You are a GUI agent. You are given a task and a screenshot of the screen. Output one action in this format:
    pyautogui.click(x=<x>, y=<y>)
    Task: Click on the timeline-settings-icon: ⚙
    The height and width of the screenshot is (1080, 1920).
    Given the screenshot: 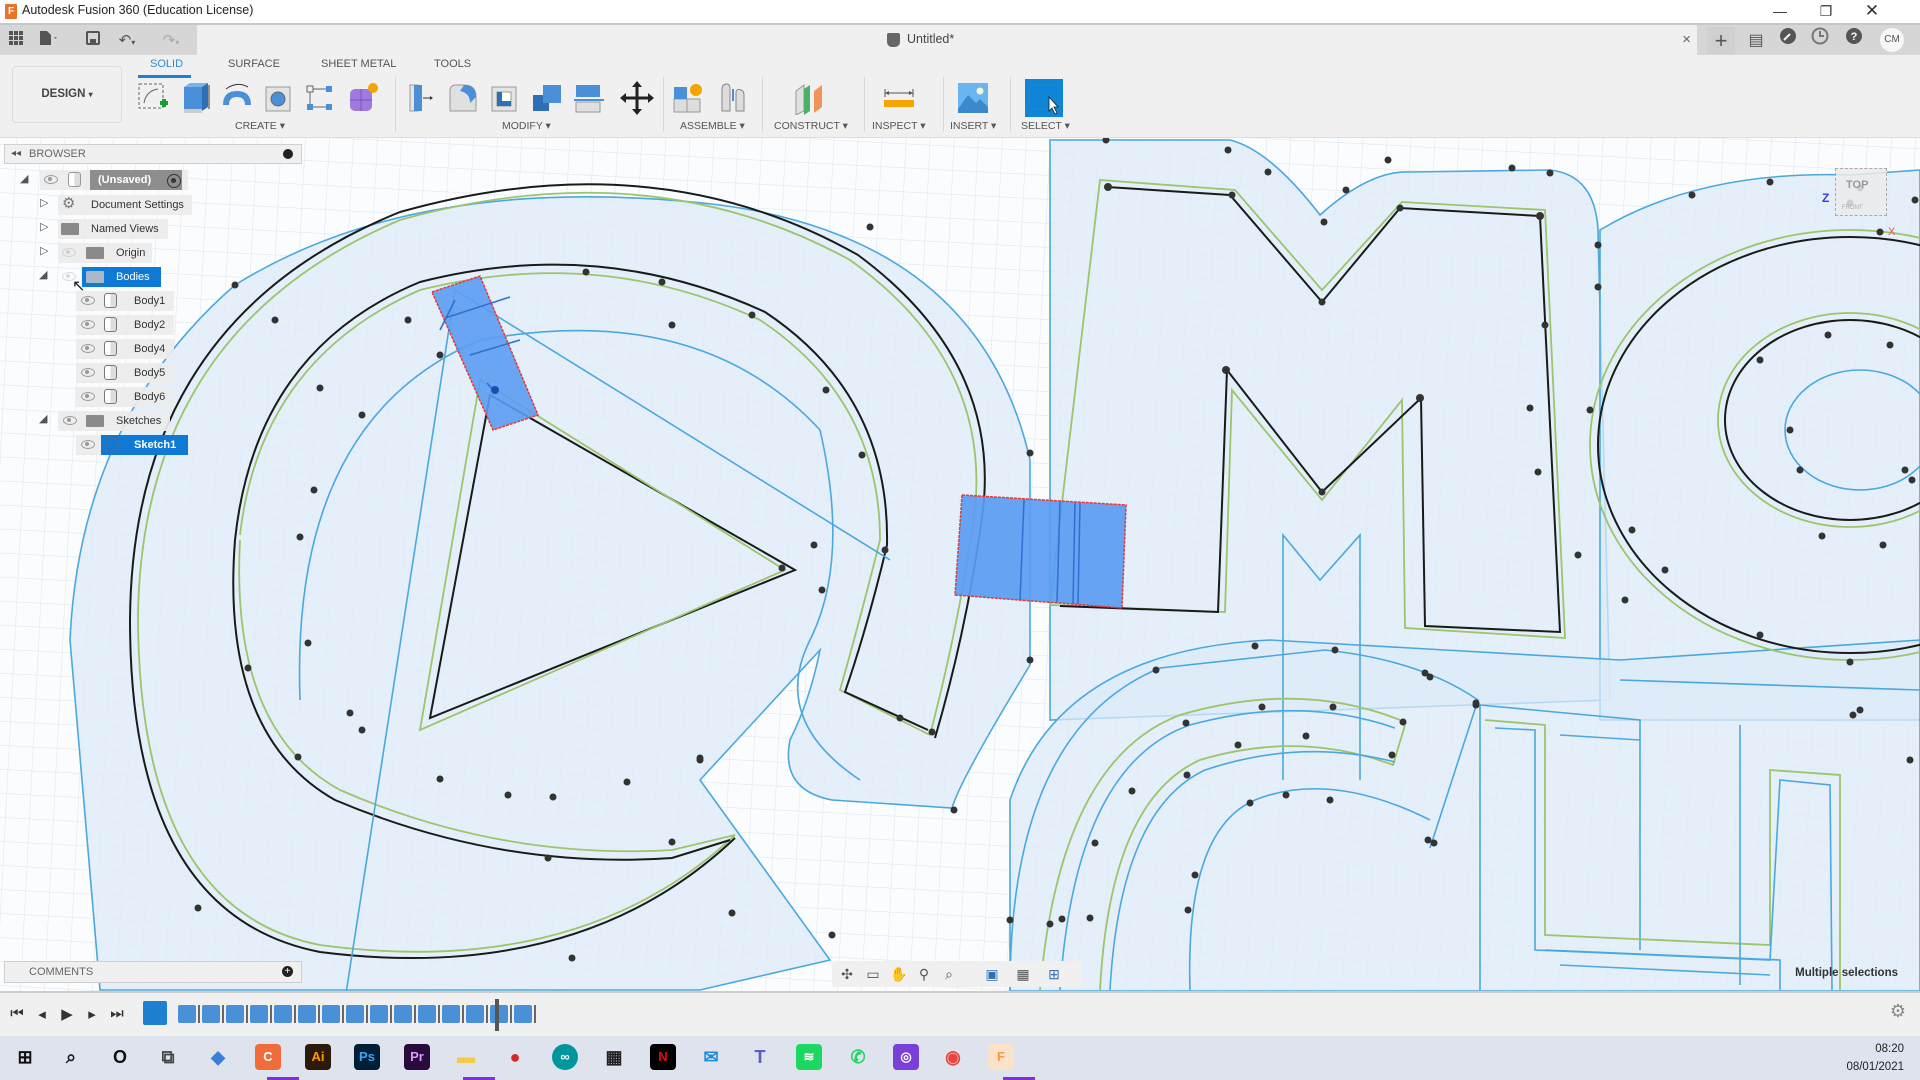 What is the action you would take?
    pyautogui.click(x=1898, y=1011)
    